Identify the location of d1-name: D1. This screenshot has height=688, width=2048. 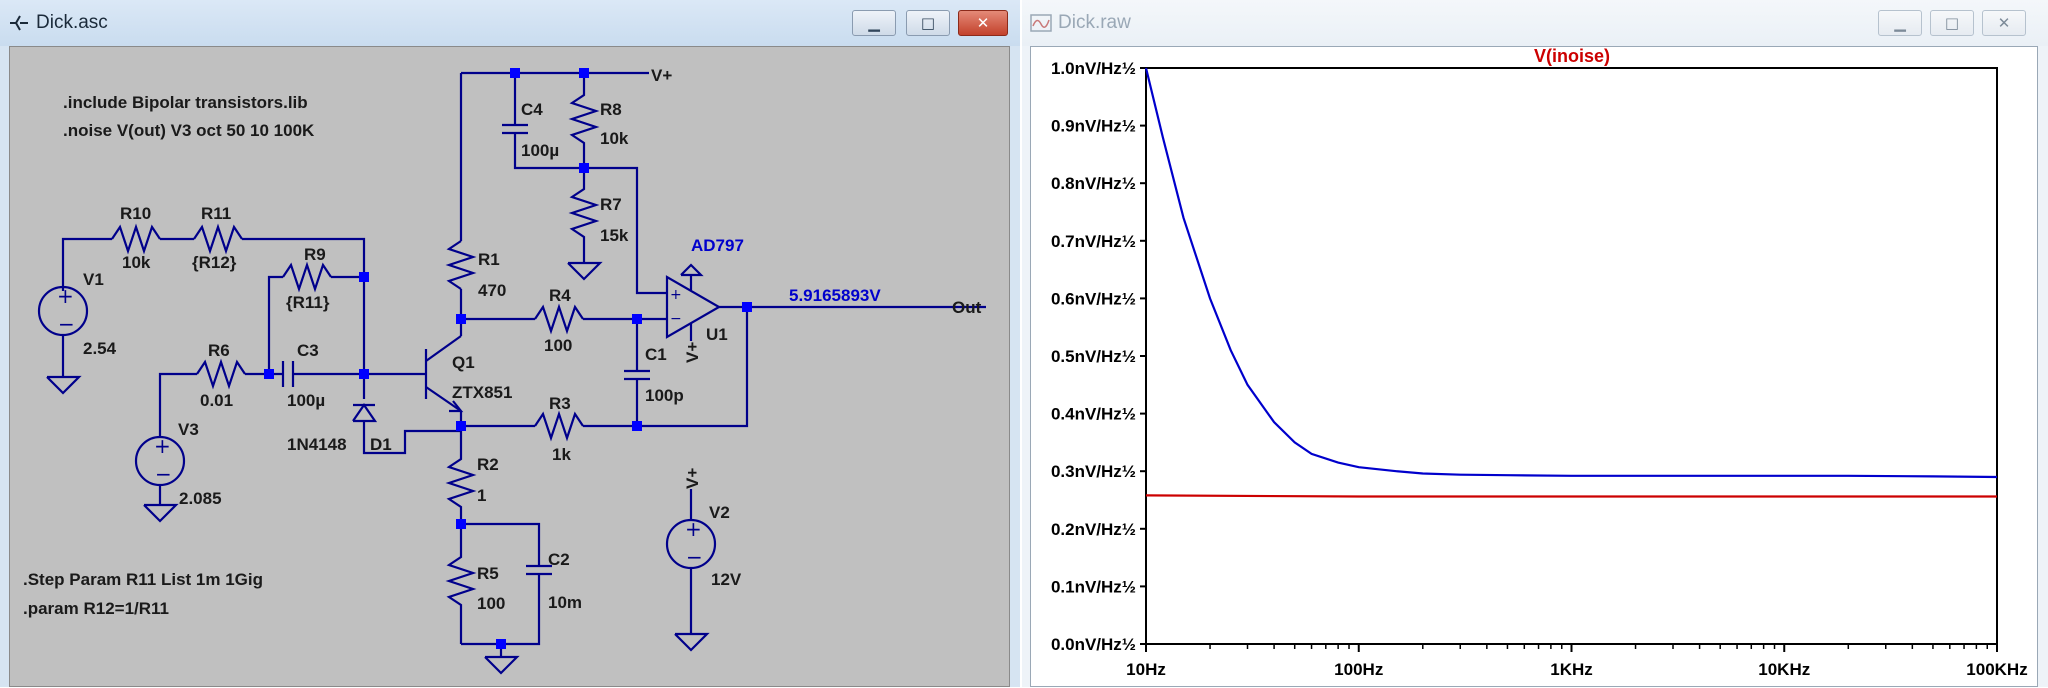
(381, 444).